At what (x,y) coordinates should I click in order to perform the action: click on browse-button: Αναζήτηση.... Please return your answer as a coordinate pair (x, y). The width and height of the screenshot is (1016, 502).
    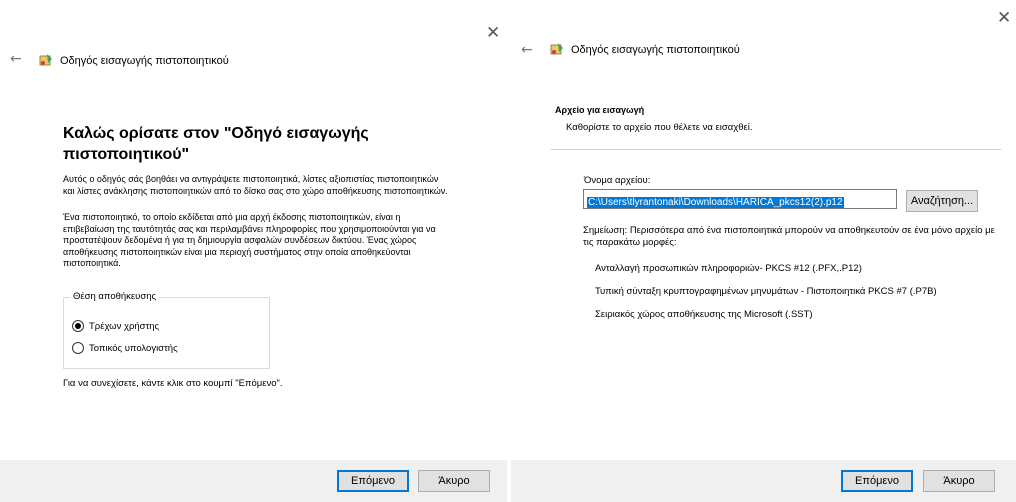
    Looking at the image, I should click on (942, 201).